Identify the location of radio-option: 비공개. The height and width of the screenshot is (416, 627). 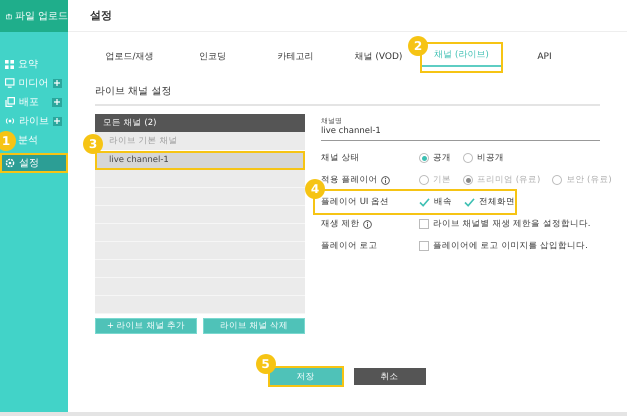
(483, 158).